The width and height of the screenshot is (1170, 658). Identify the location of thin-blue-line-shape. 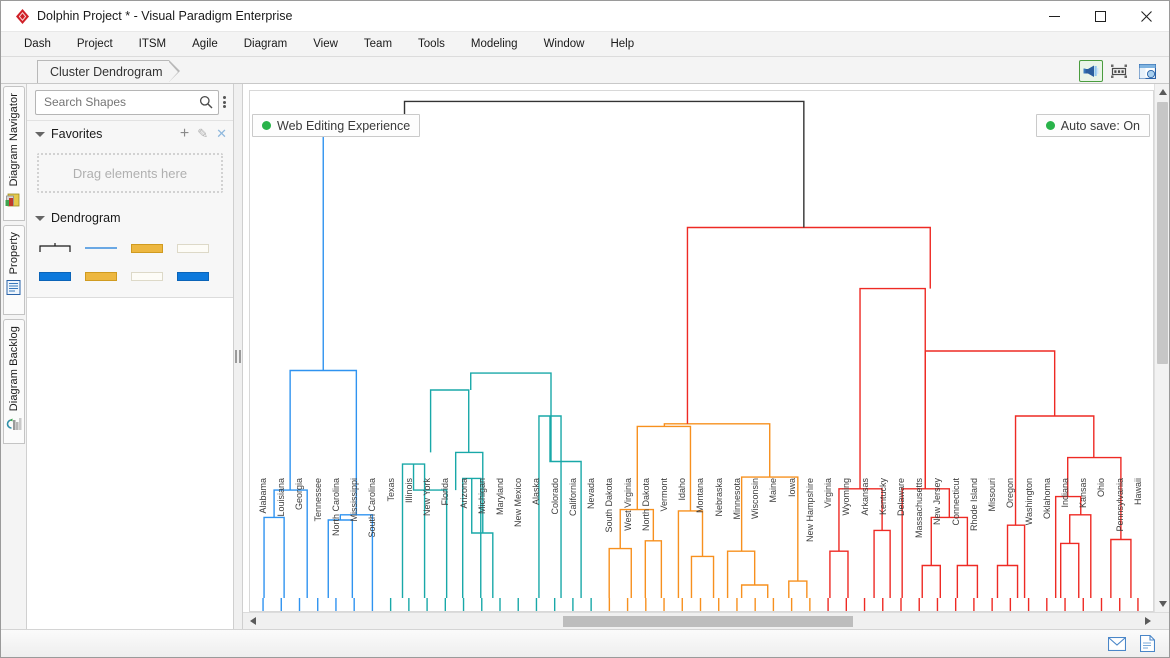
(101, 248).